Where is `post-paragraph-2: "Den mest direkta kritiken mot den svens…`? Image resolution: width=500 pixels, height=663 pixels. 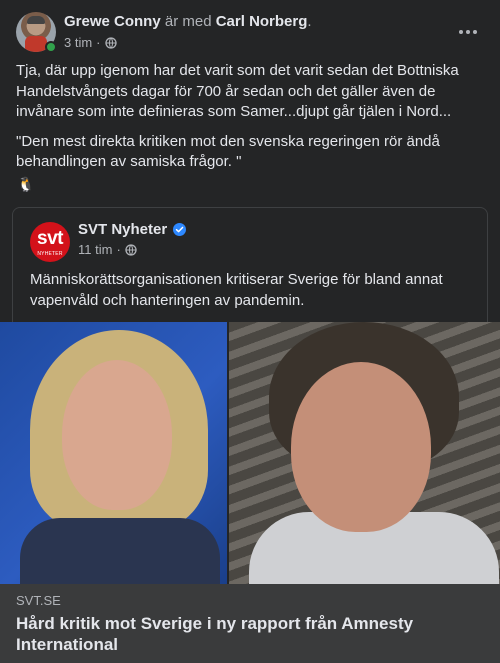
post-paragraph-2: "Den mest direkta kritiken mot den svens… is located at coordinates (228, 151).